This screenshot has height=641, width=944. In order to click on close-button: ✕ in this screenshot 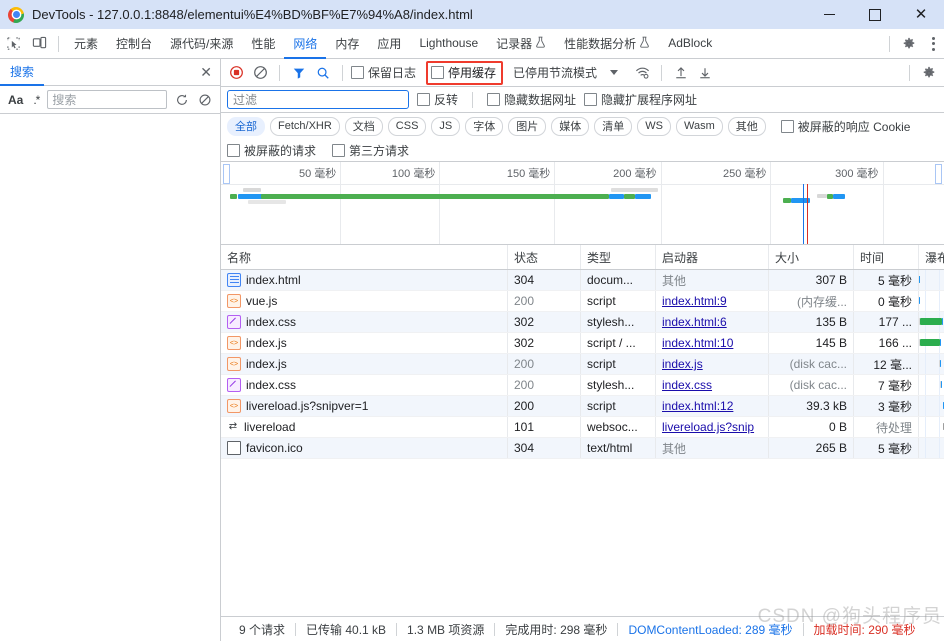, I will do `click(921, 14)`.